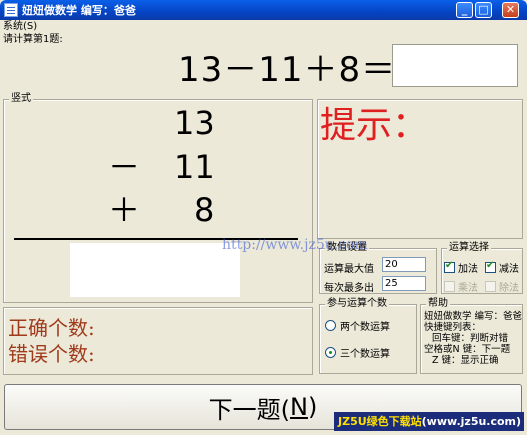 The width and height of the screenshot is (527, 435). What do you see at coordinates (438, 304) in the screenshot?
I see `help-title: 帮助` at bounding box center [438, 304].